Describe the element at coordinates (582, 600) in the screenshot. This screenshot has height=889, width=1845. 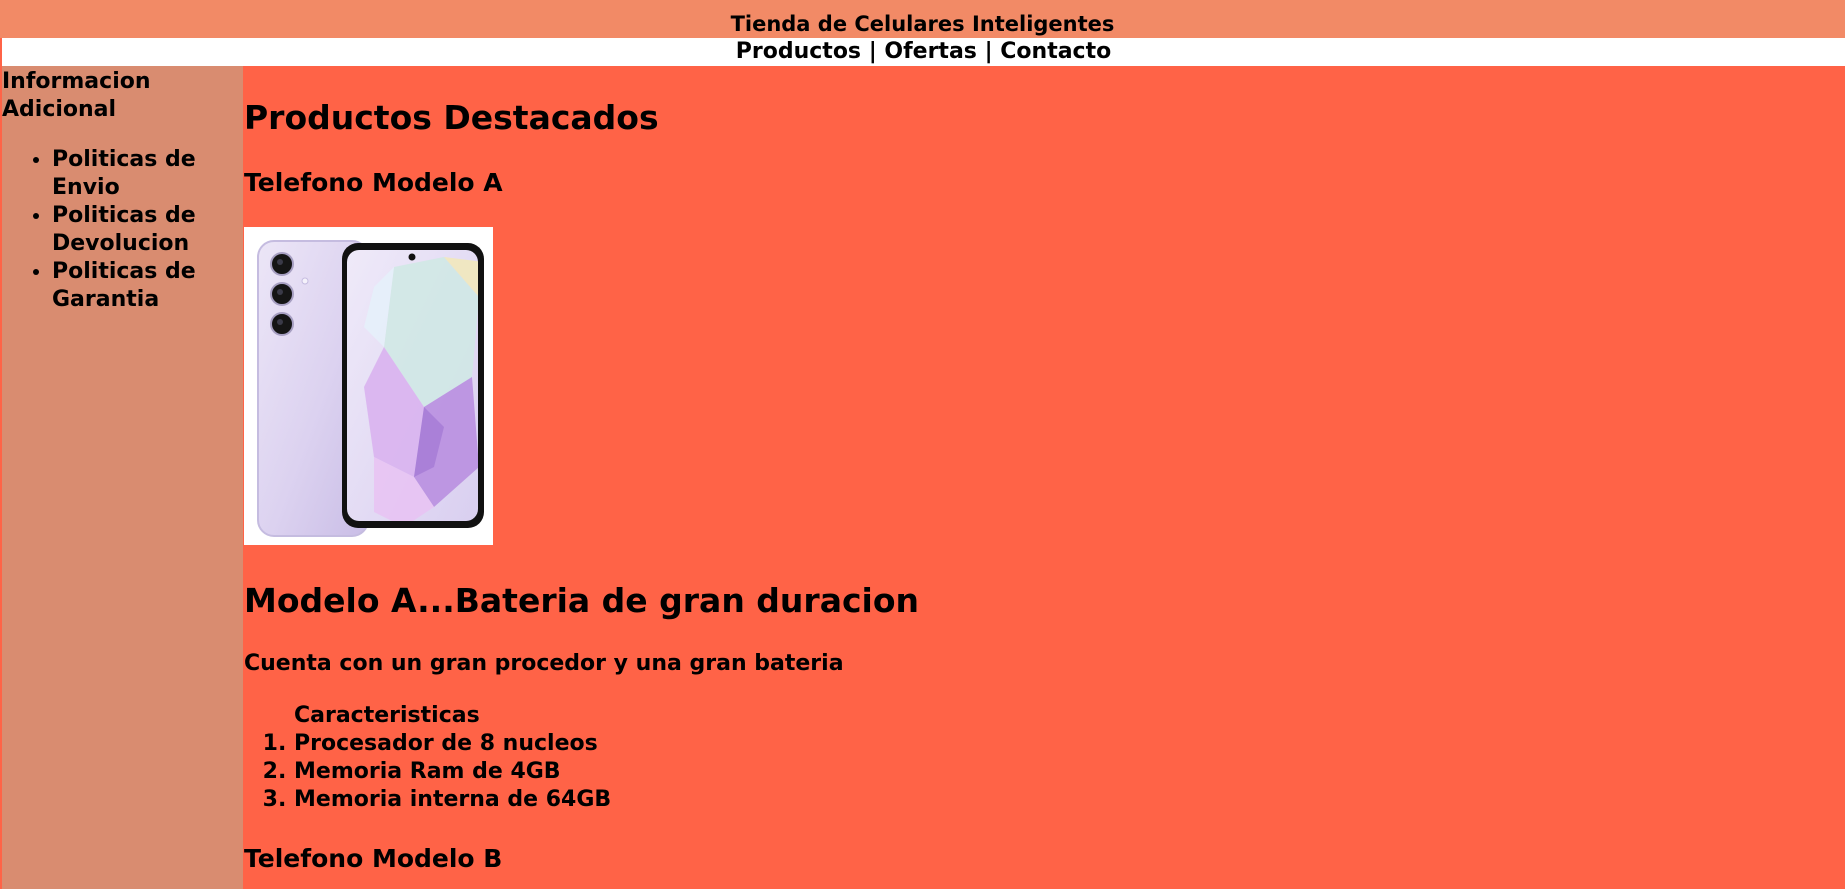
I see `product-a-headline: Modelo A...Bateria de gran duracion` at that location.